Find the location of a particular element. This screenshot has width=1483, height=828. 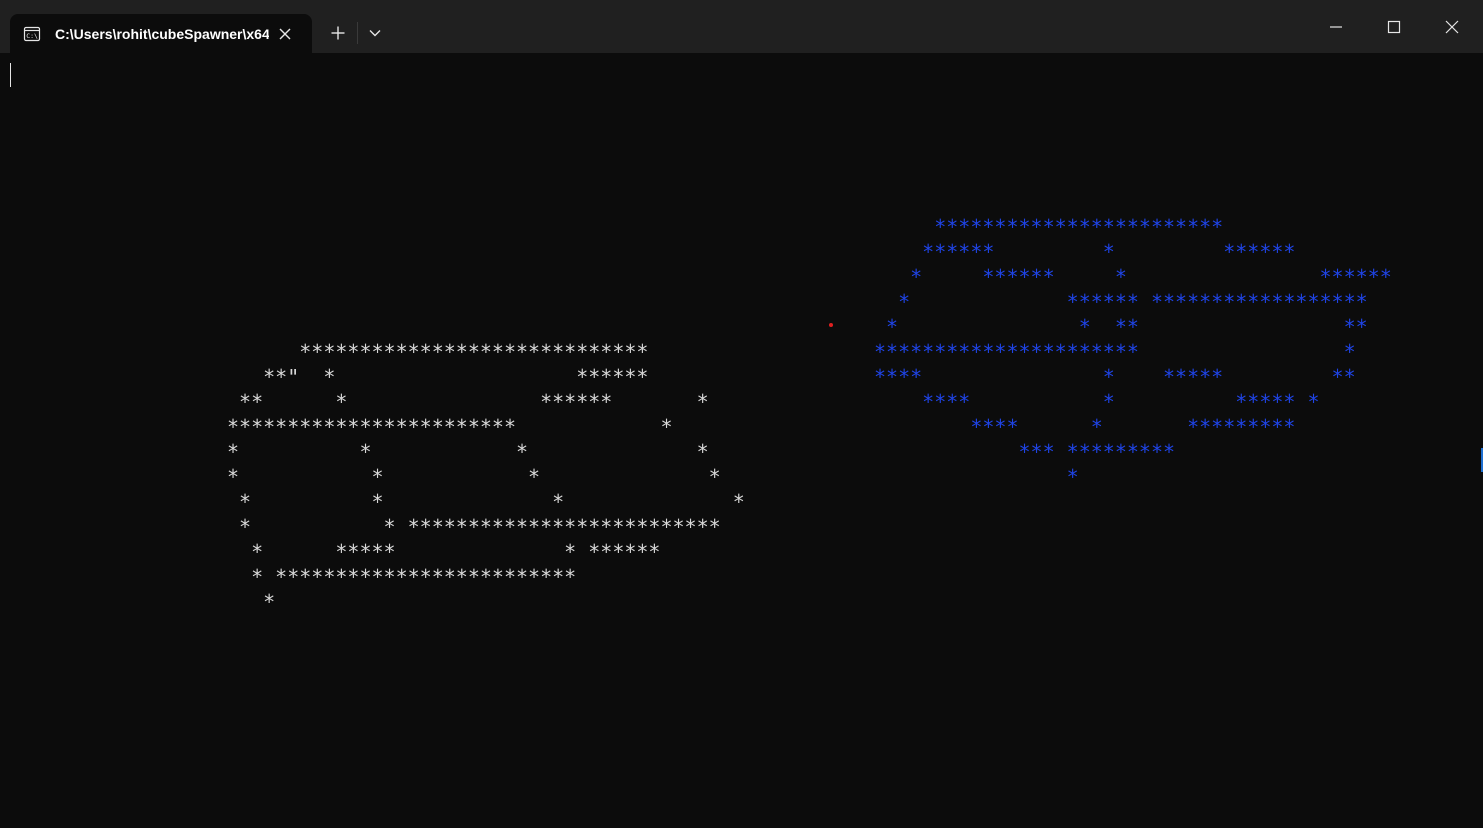

tab-separator is located at coordinates (357, 33).